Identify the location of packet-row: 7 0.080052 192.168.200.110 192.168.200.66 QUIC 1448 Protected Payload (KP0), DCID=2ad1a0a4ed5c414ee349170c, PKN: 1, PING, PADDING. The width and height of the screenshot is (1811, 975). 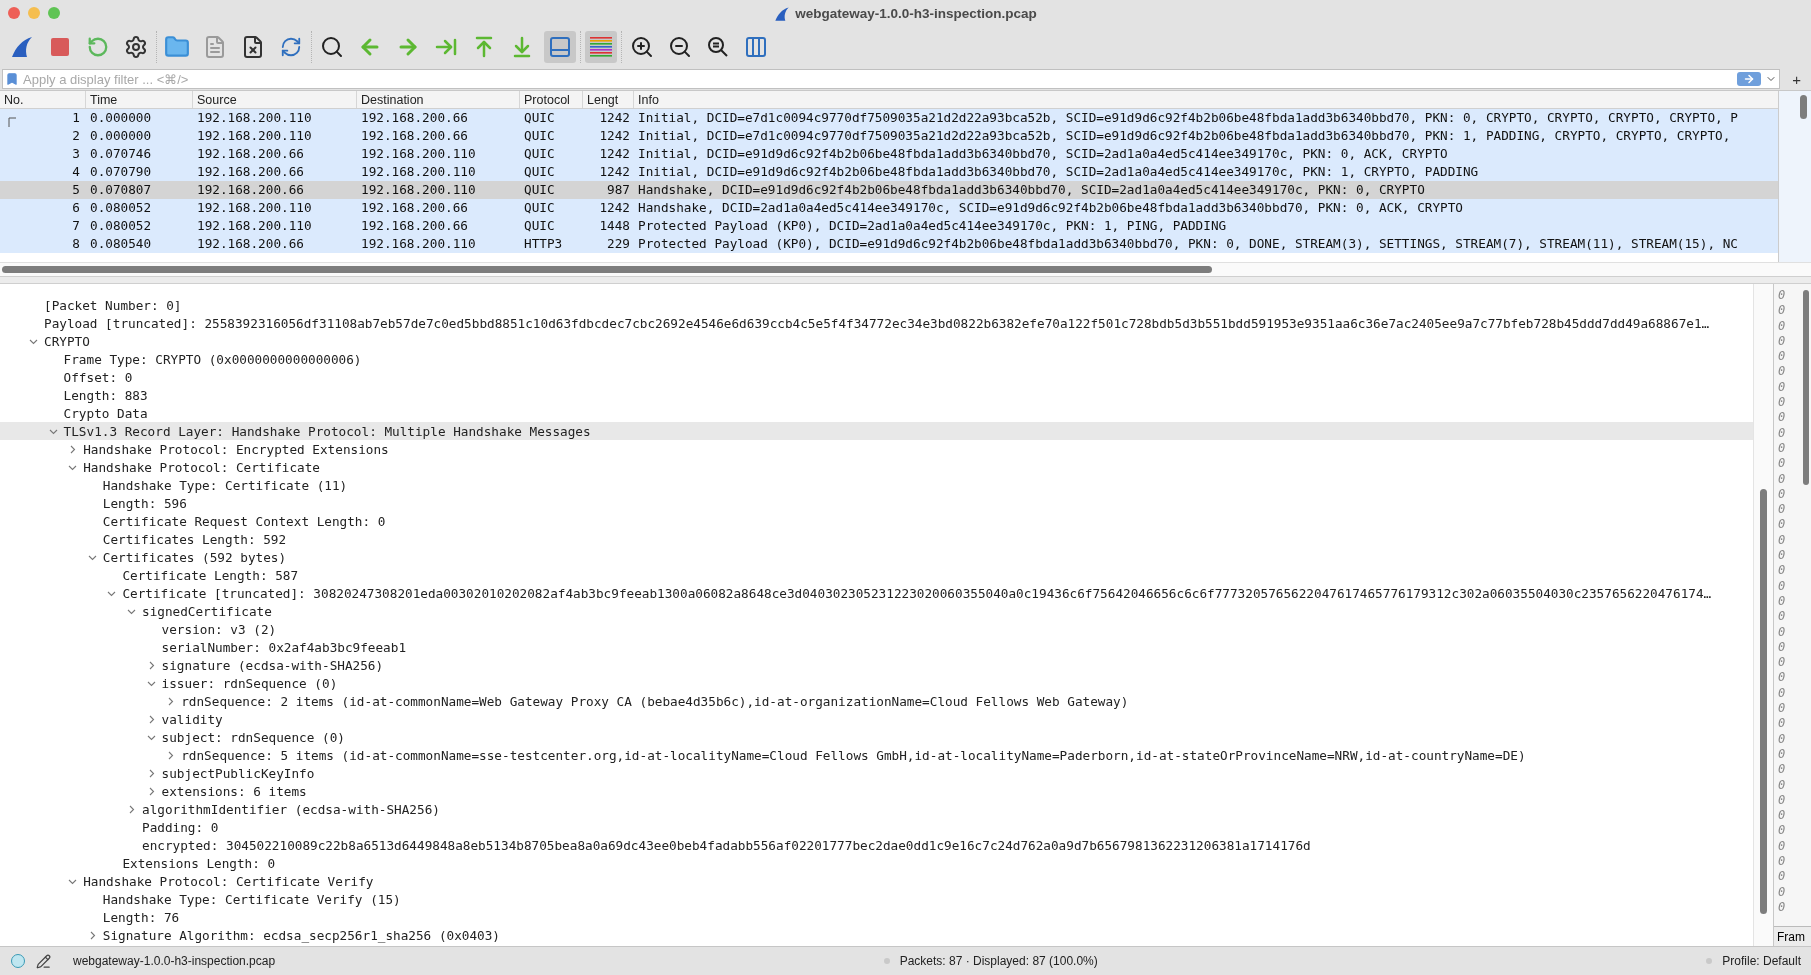
(889, 226).